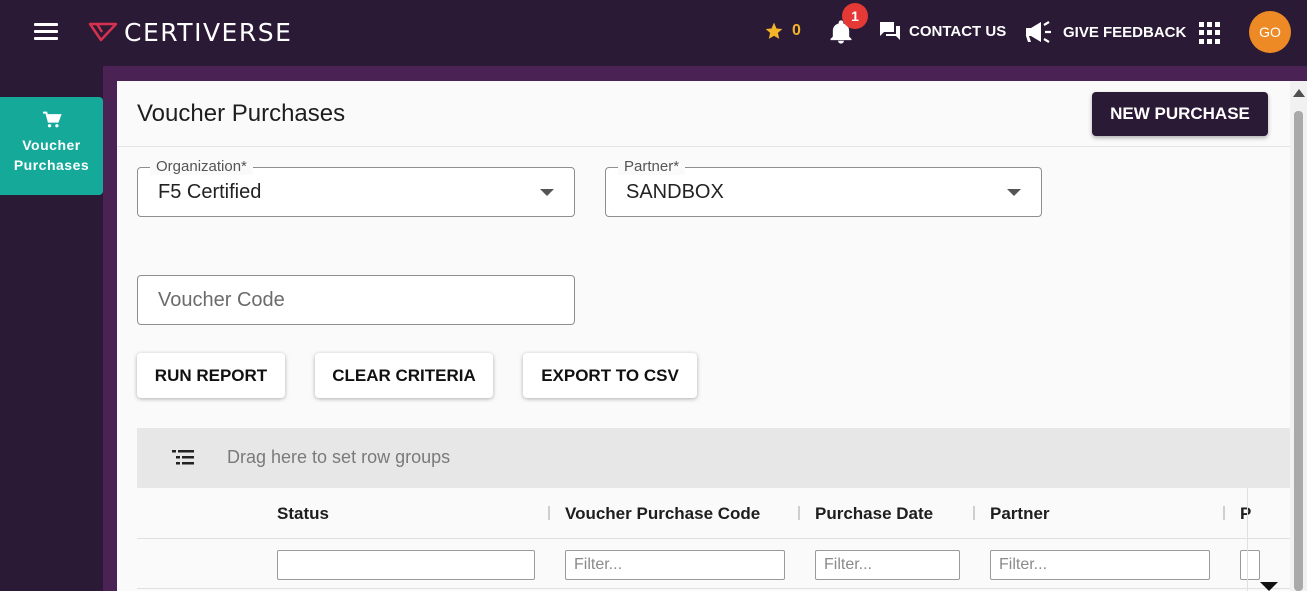 The width and height of the screenshot is (1307, 591). What do you see at coordinates (652, 166) in the screenshot?
I see `partner-label: Partner*` at bounding box center [652, 166].